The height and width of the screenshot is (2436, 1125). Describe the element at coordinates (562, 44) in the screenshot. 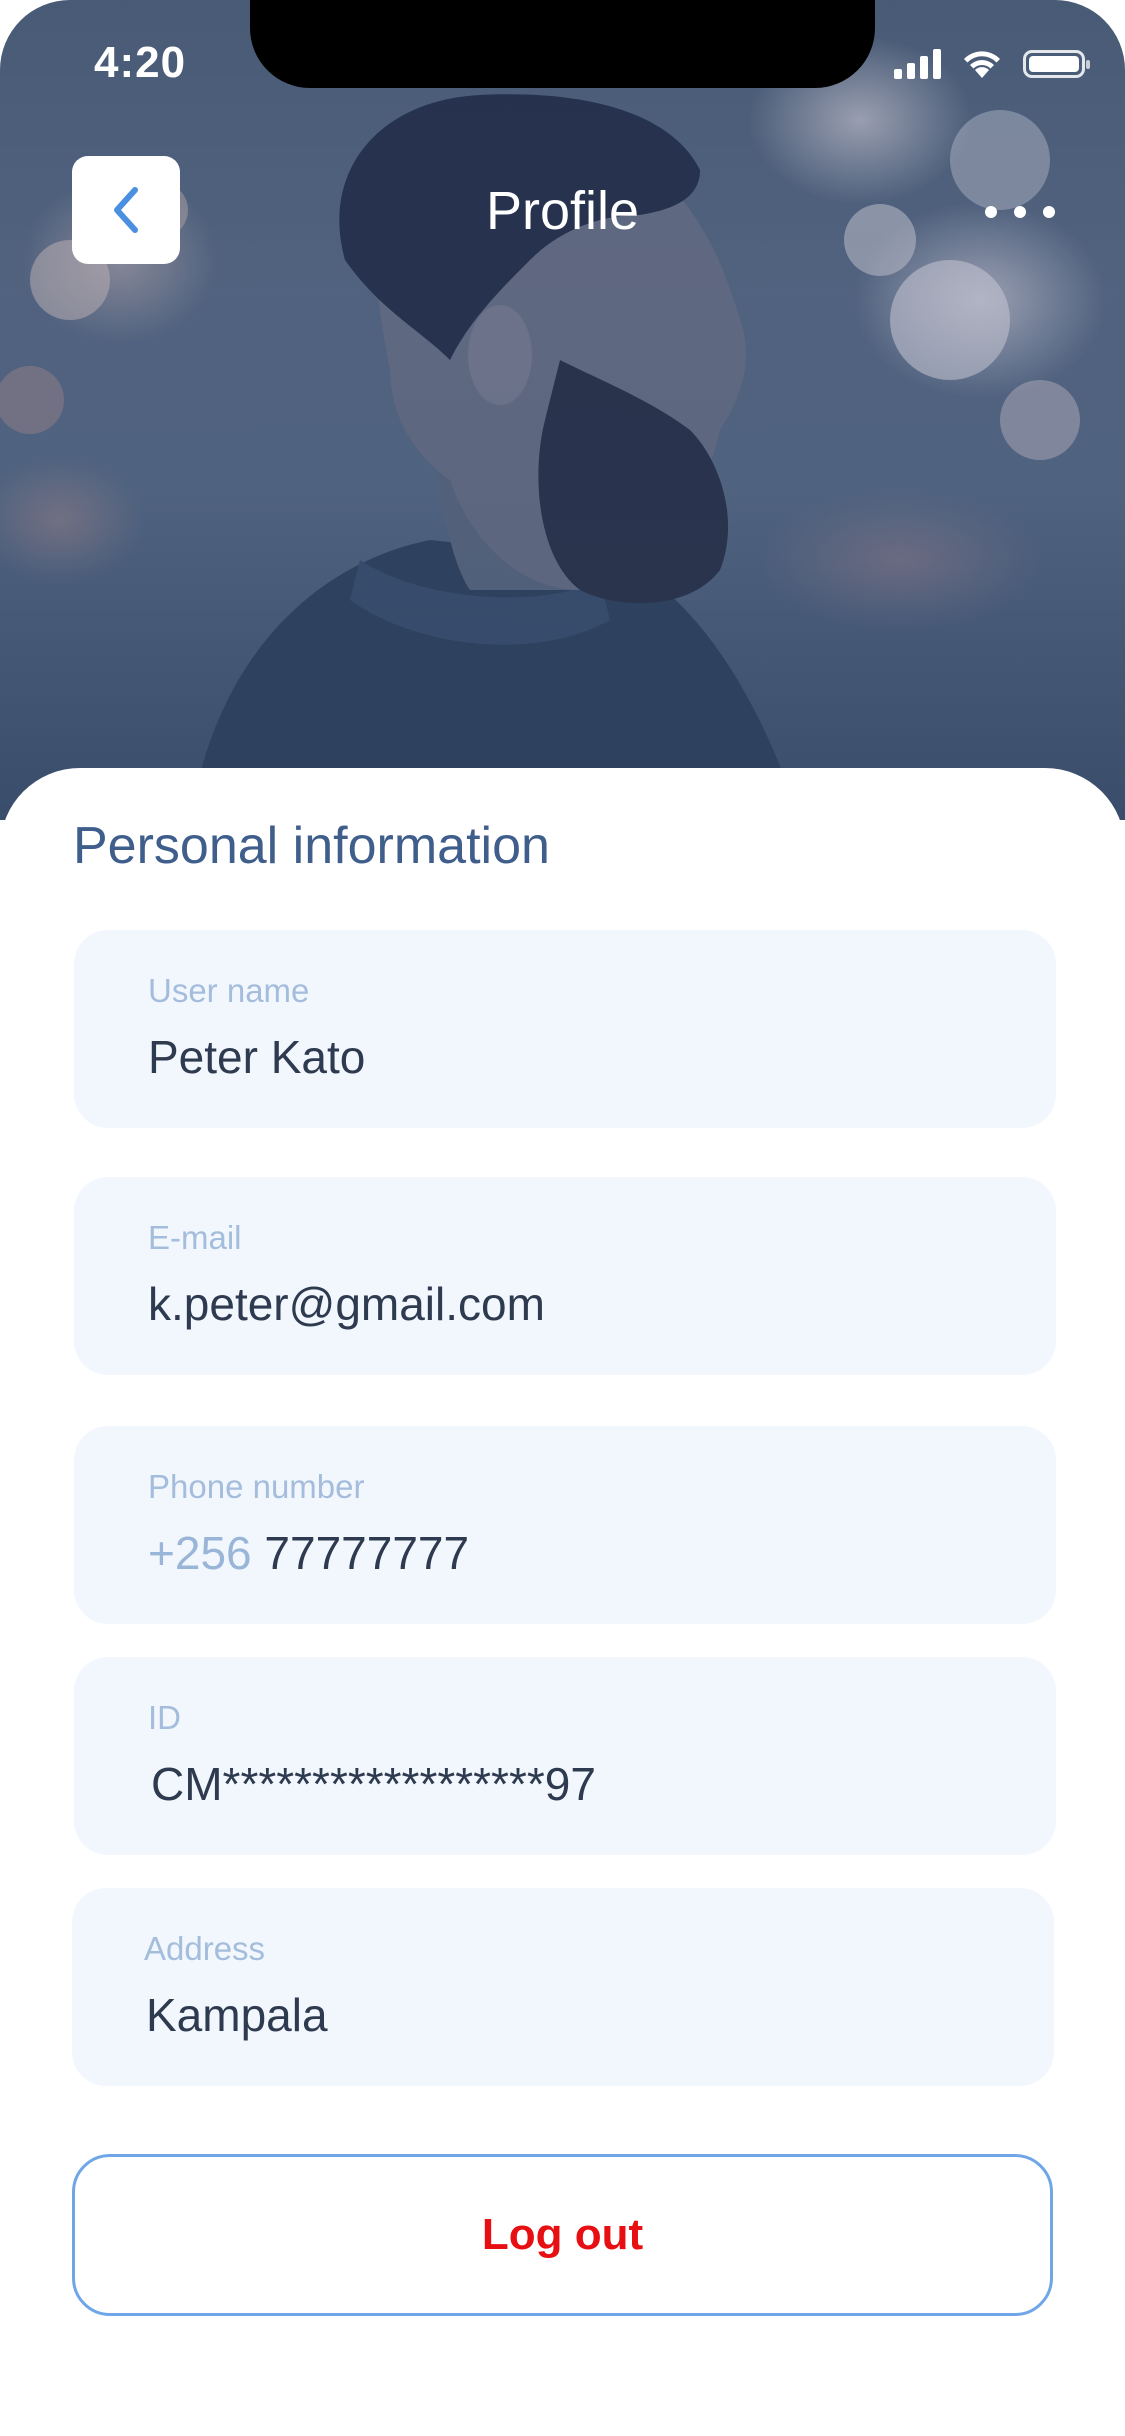

I see `device-notch` at that location.